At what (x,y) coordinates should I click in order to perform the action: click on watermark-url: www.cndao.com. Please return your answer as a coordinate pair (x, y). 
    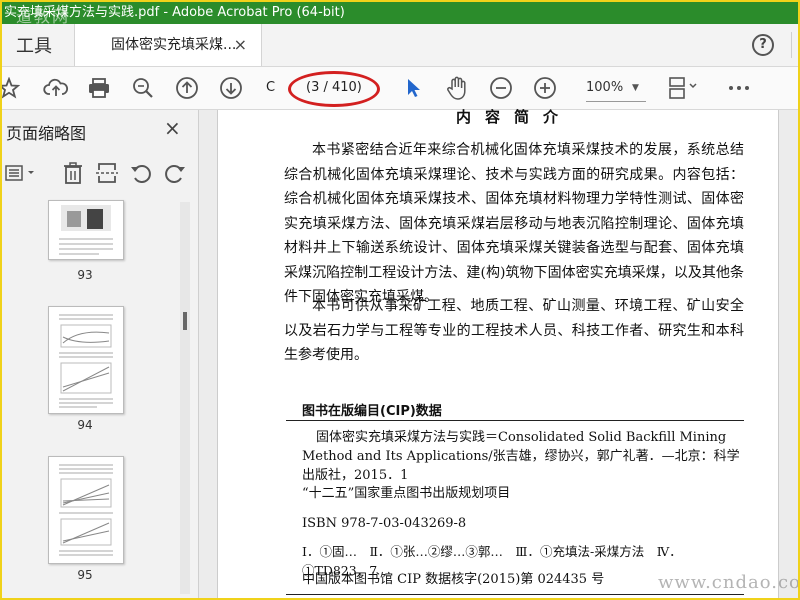
    Looking at the image, I should click on (729, 582).